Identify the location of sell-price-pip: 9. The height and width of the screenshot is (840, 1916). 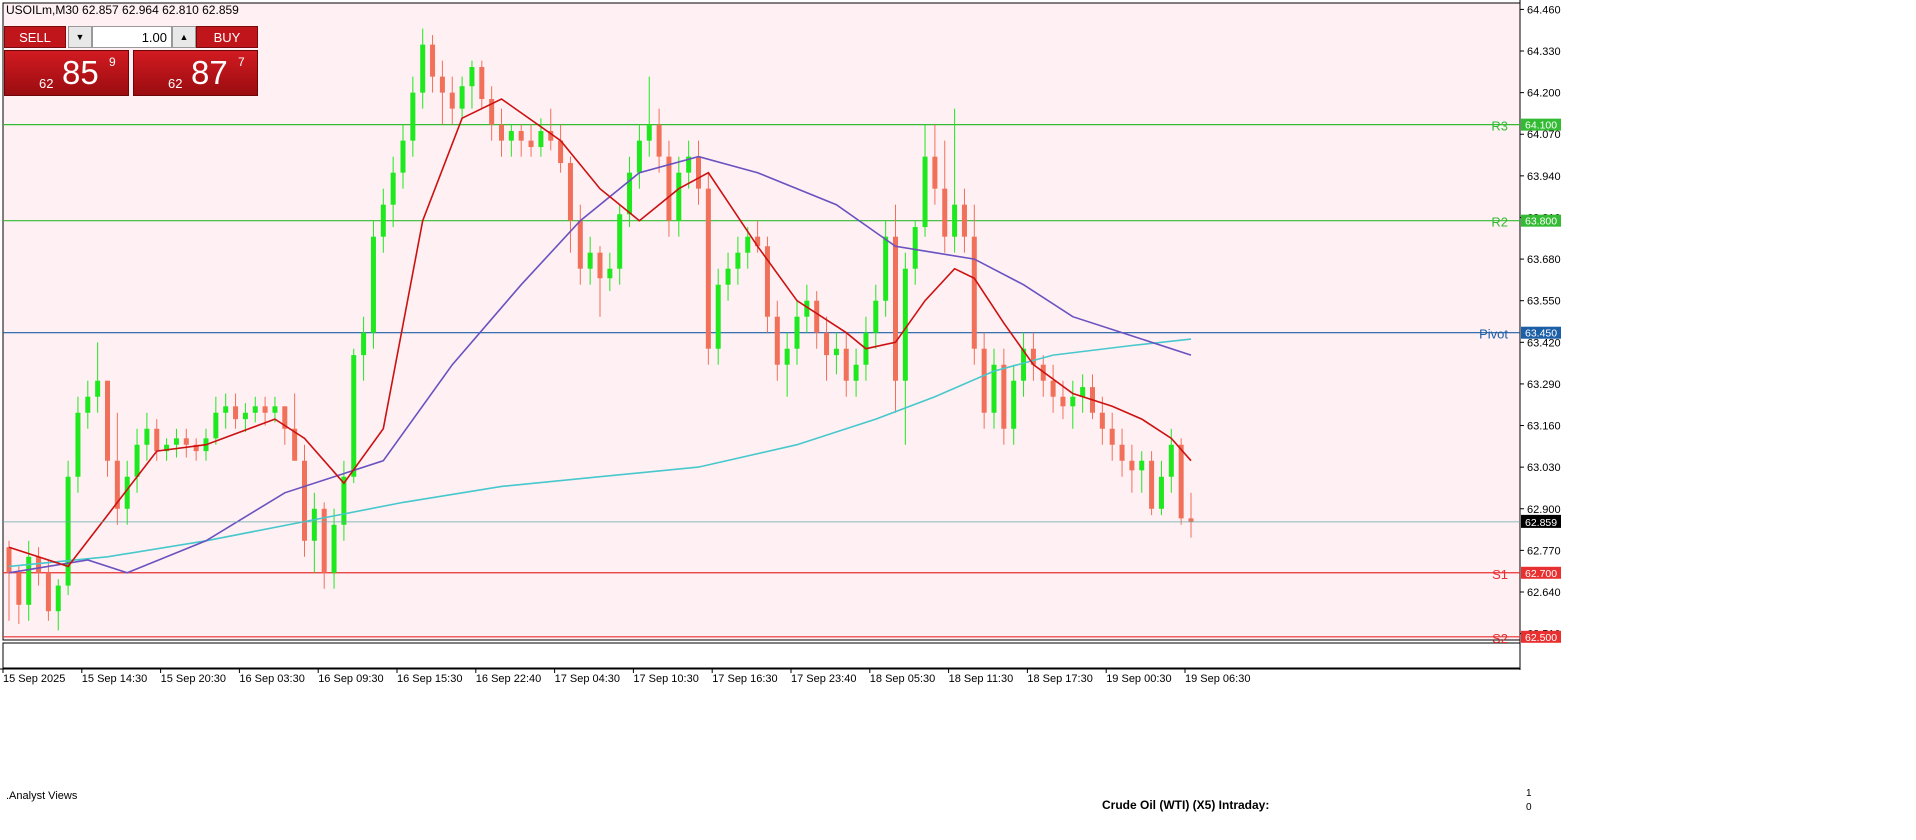
(112, 62).